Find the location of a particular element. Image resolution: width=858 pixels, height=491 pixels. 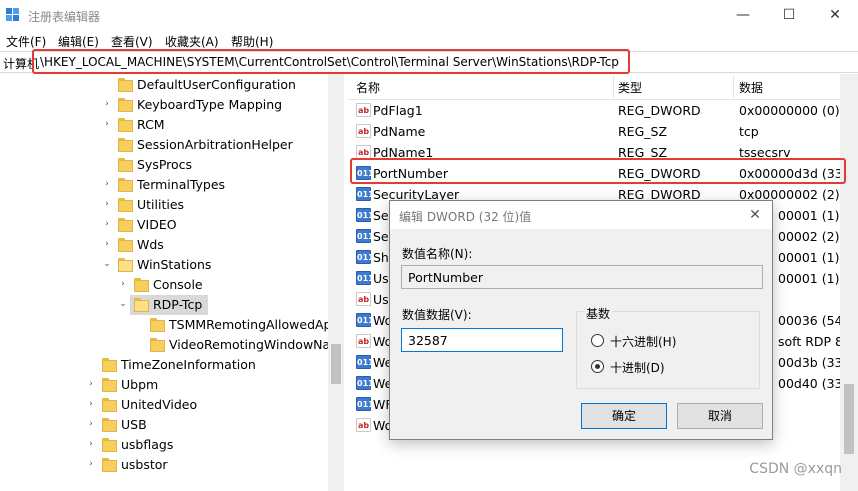

menu-favorites: 收藏夹(A) is located at coordinates (192, 41).